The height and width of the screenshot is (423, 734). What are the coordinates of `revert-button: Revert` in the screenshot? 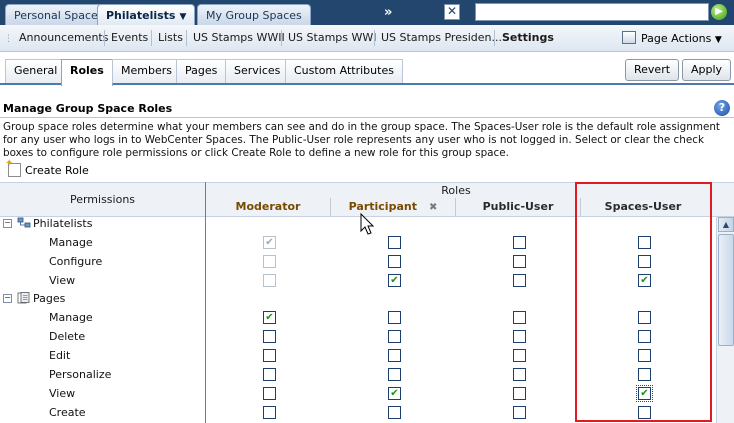 It's located at (652, 70).